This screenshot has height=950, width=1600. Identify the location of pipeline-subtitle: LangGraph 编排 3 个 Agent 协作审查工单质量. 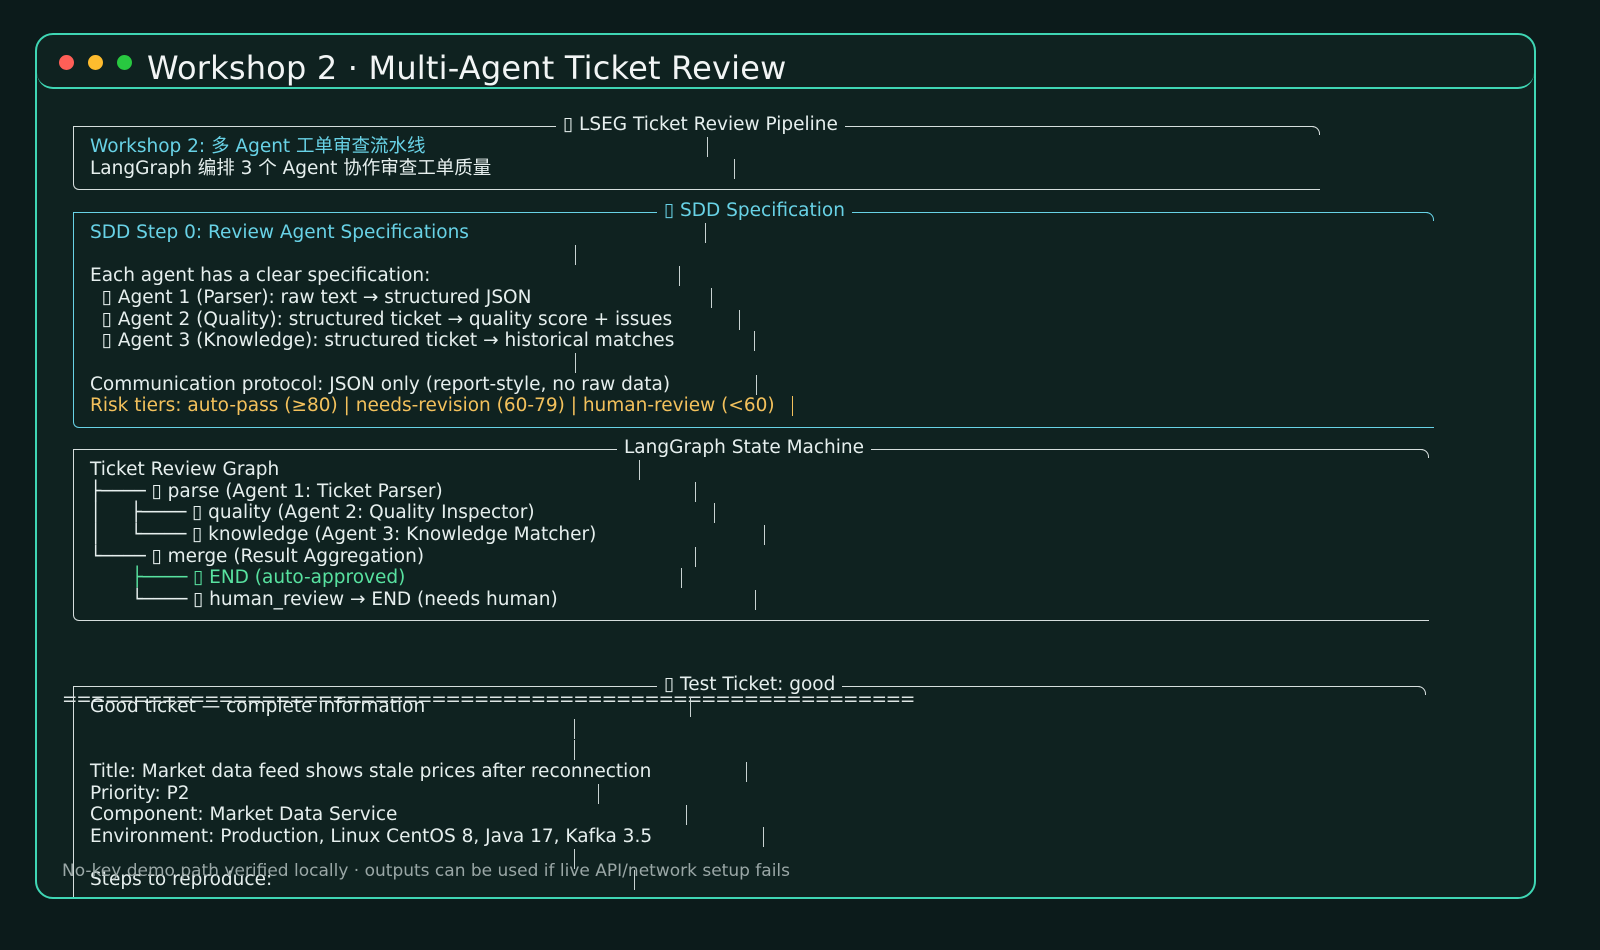
(291, 168).